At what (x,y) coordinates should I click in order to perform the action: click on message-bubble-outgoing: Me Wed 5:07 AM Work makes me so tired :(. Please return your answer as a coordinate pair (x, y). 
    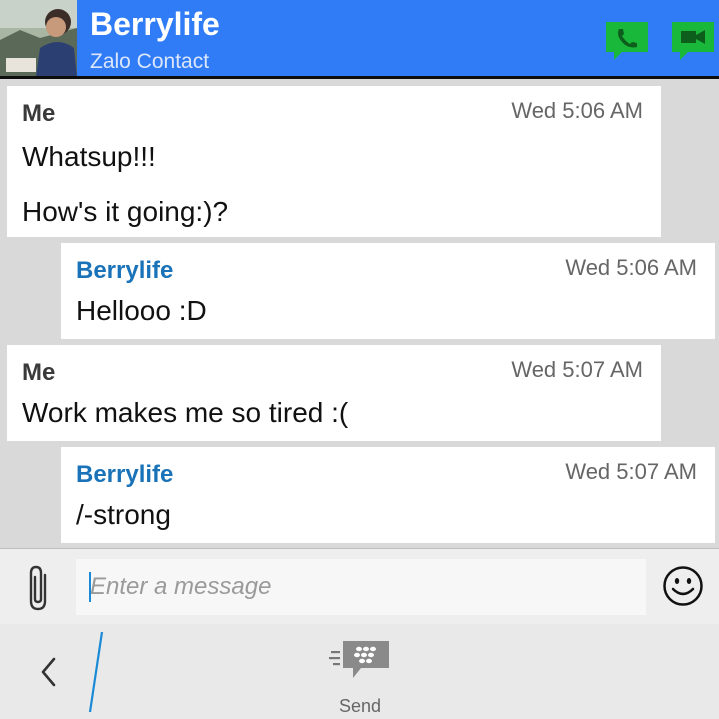
    Looking at the image, I should click on (334, 393).